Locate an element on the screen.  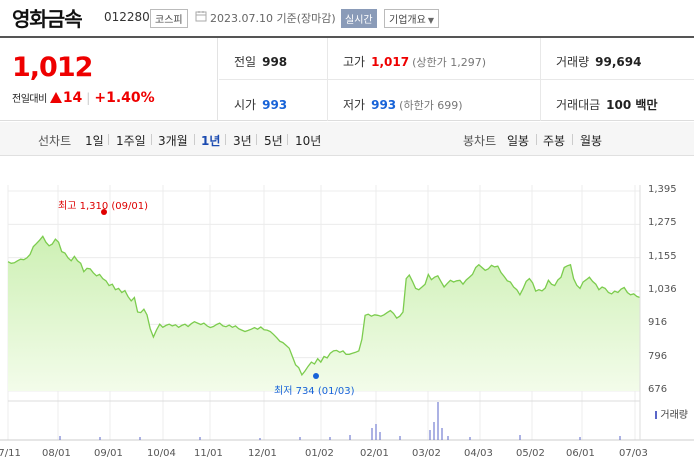
x-tick-label: 07/11 is located at coordinates (10, 453).